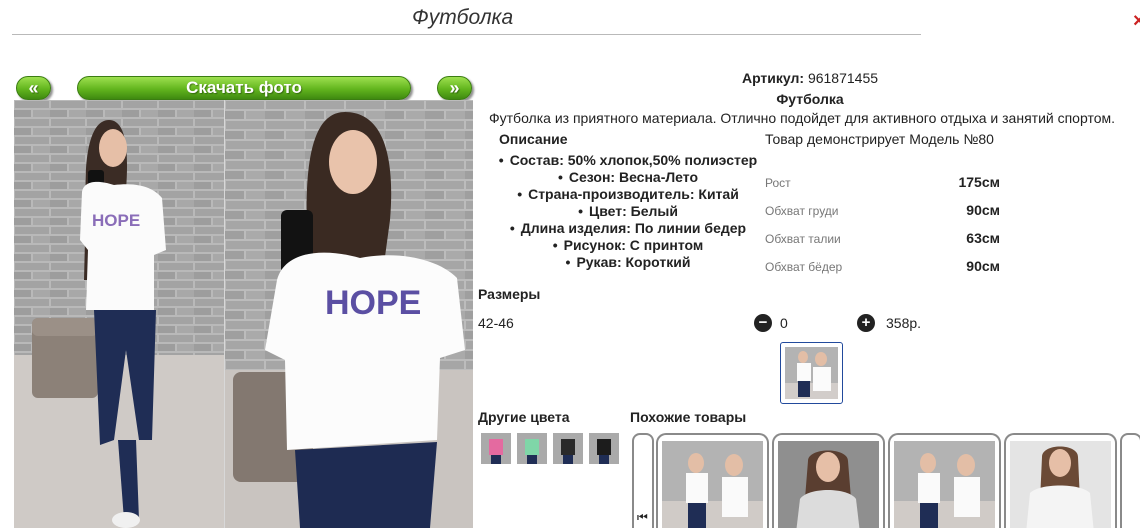 The height and width of the screenshot is (528, 1140). Describe the element at coordinates (628, 177) in the screenshot. I see `attribute-item: Сезон: Весна-Лето` at that location.